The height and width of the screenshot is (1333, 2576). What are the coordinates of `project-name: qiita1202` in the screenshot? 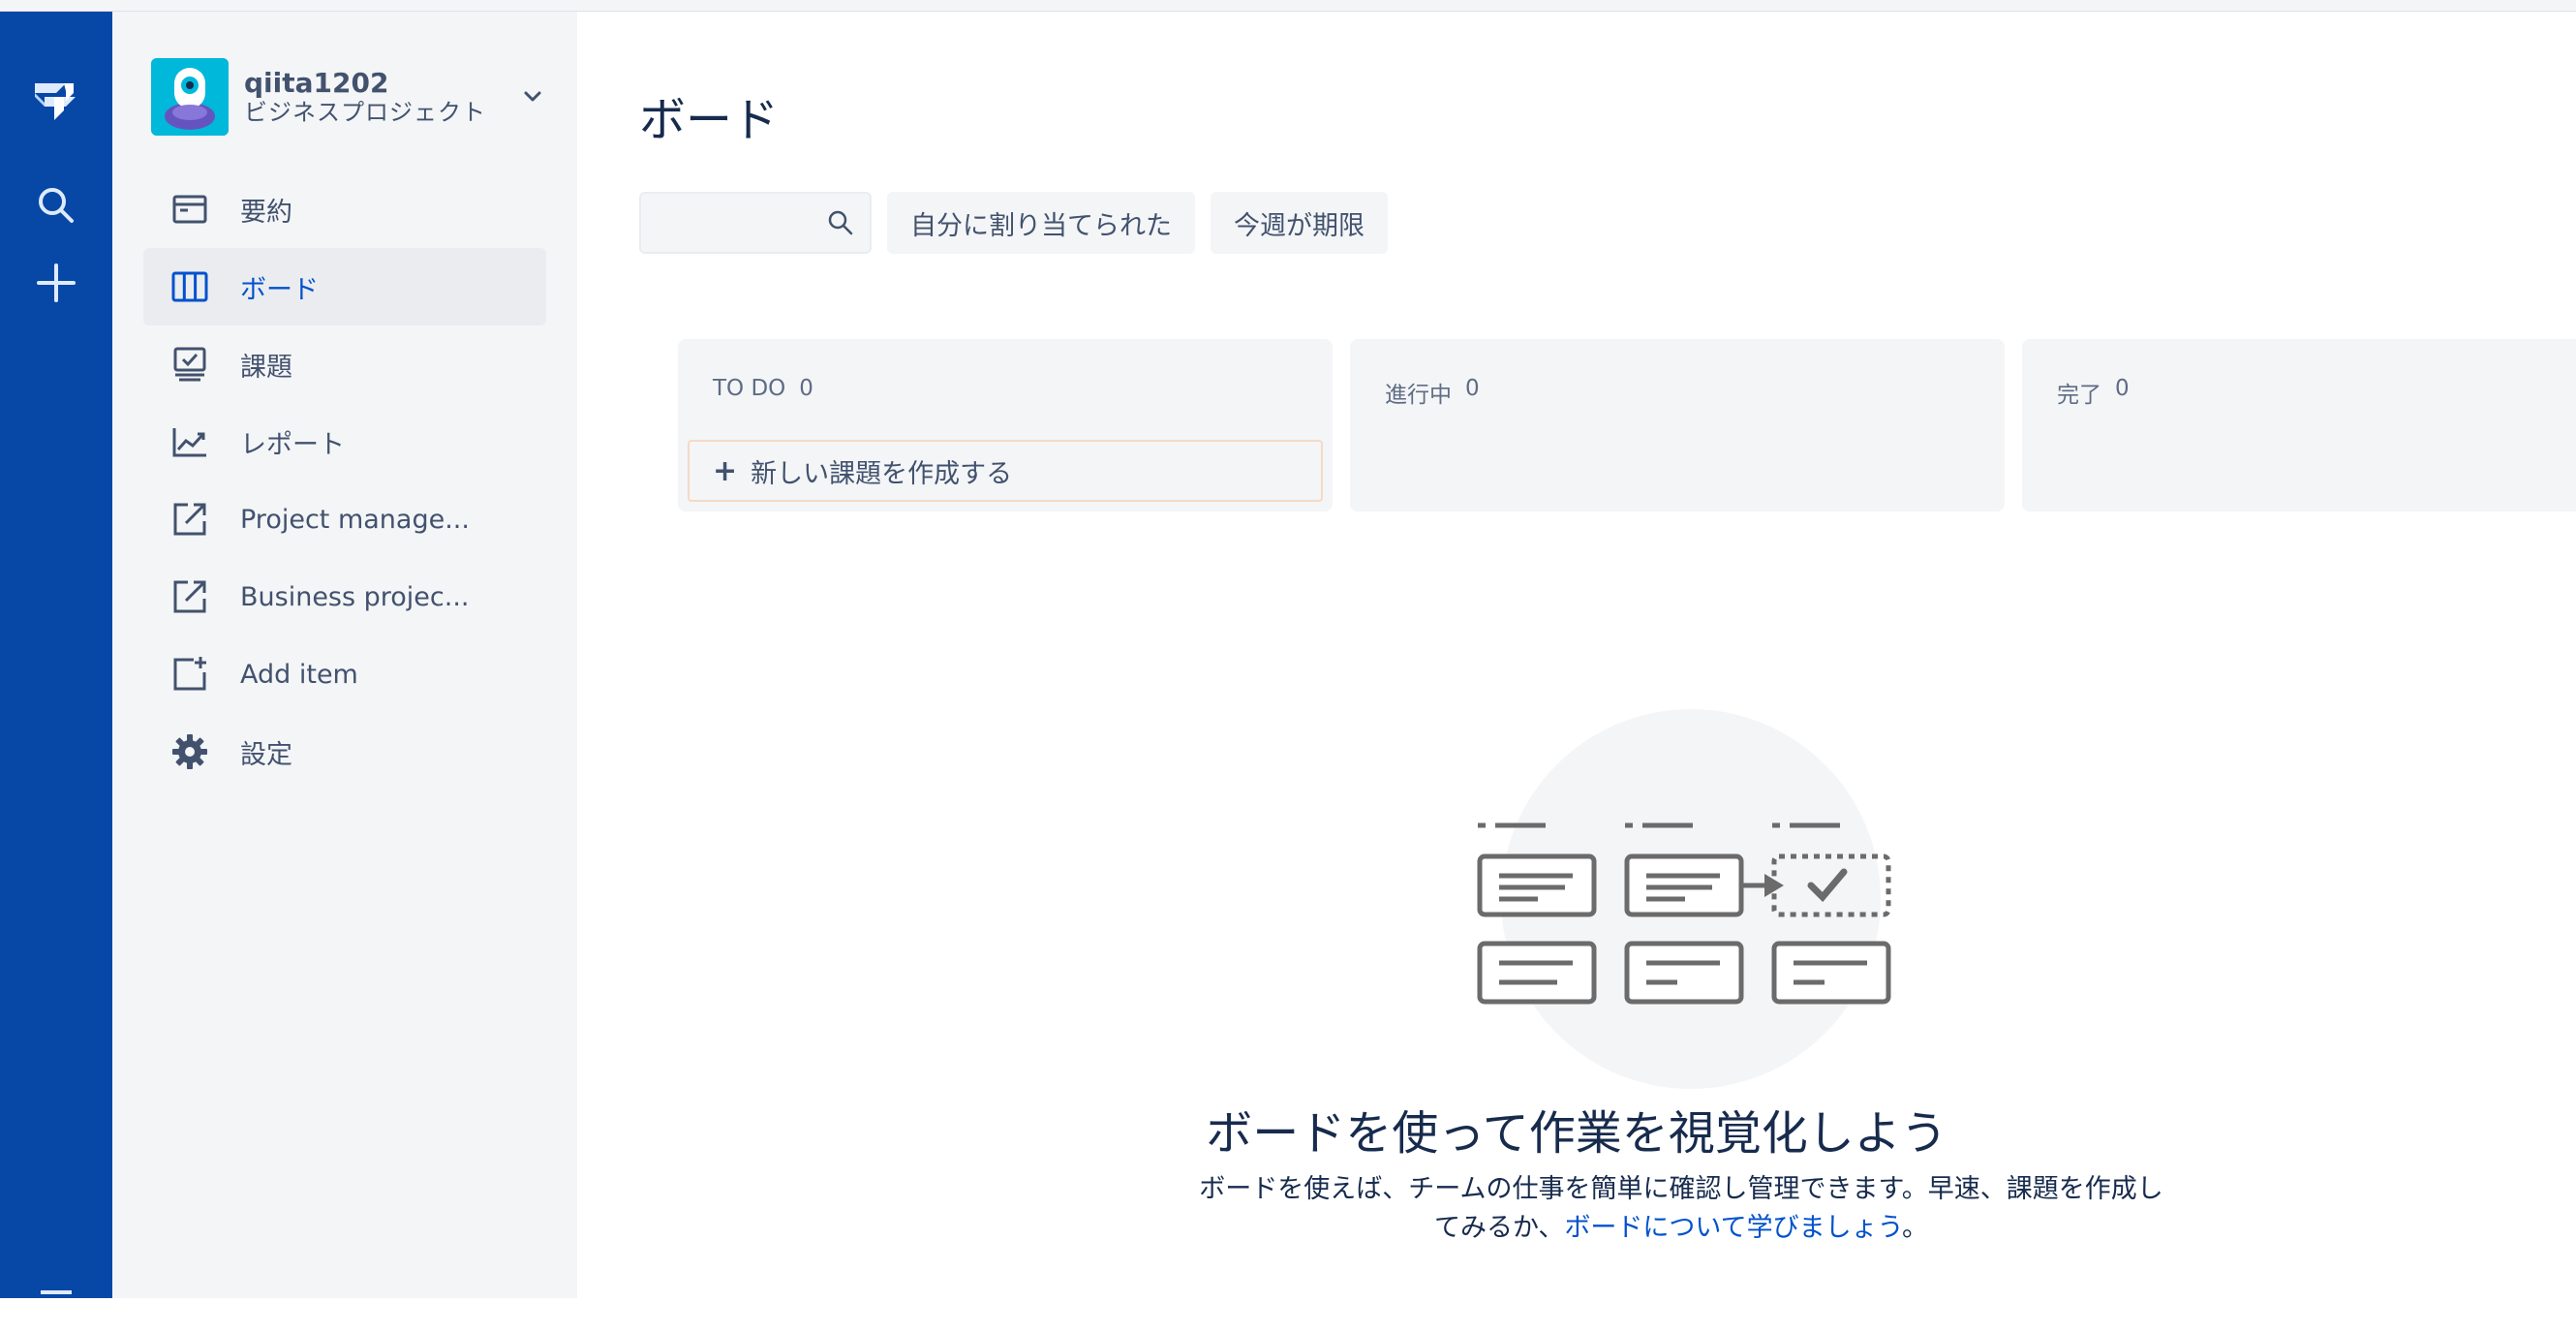 It's located at (316, 83).